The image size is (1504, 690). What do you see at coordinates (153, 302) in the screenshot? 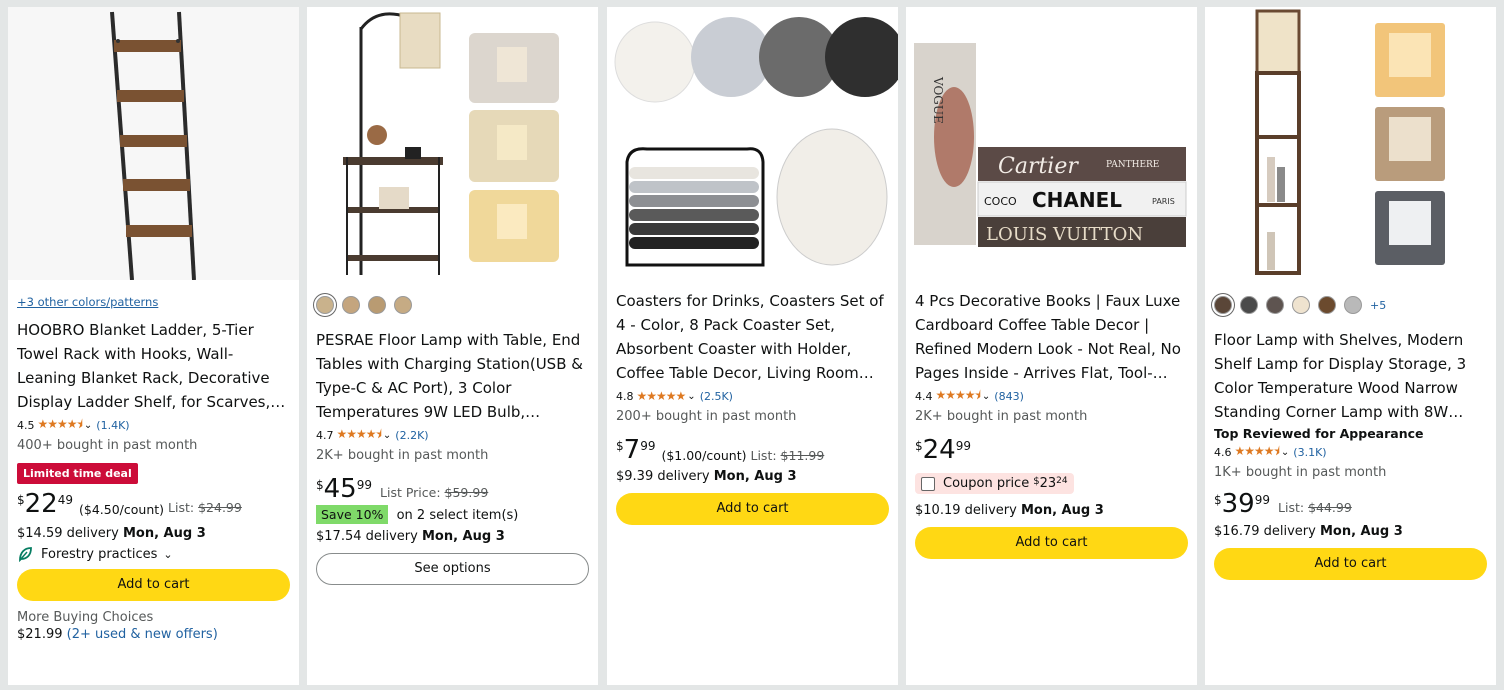
I see `other-colors-link: +3 other colors/patterns` at bounding box center [153, 302].